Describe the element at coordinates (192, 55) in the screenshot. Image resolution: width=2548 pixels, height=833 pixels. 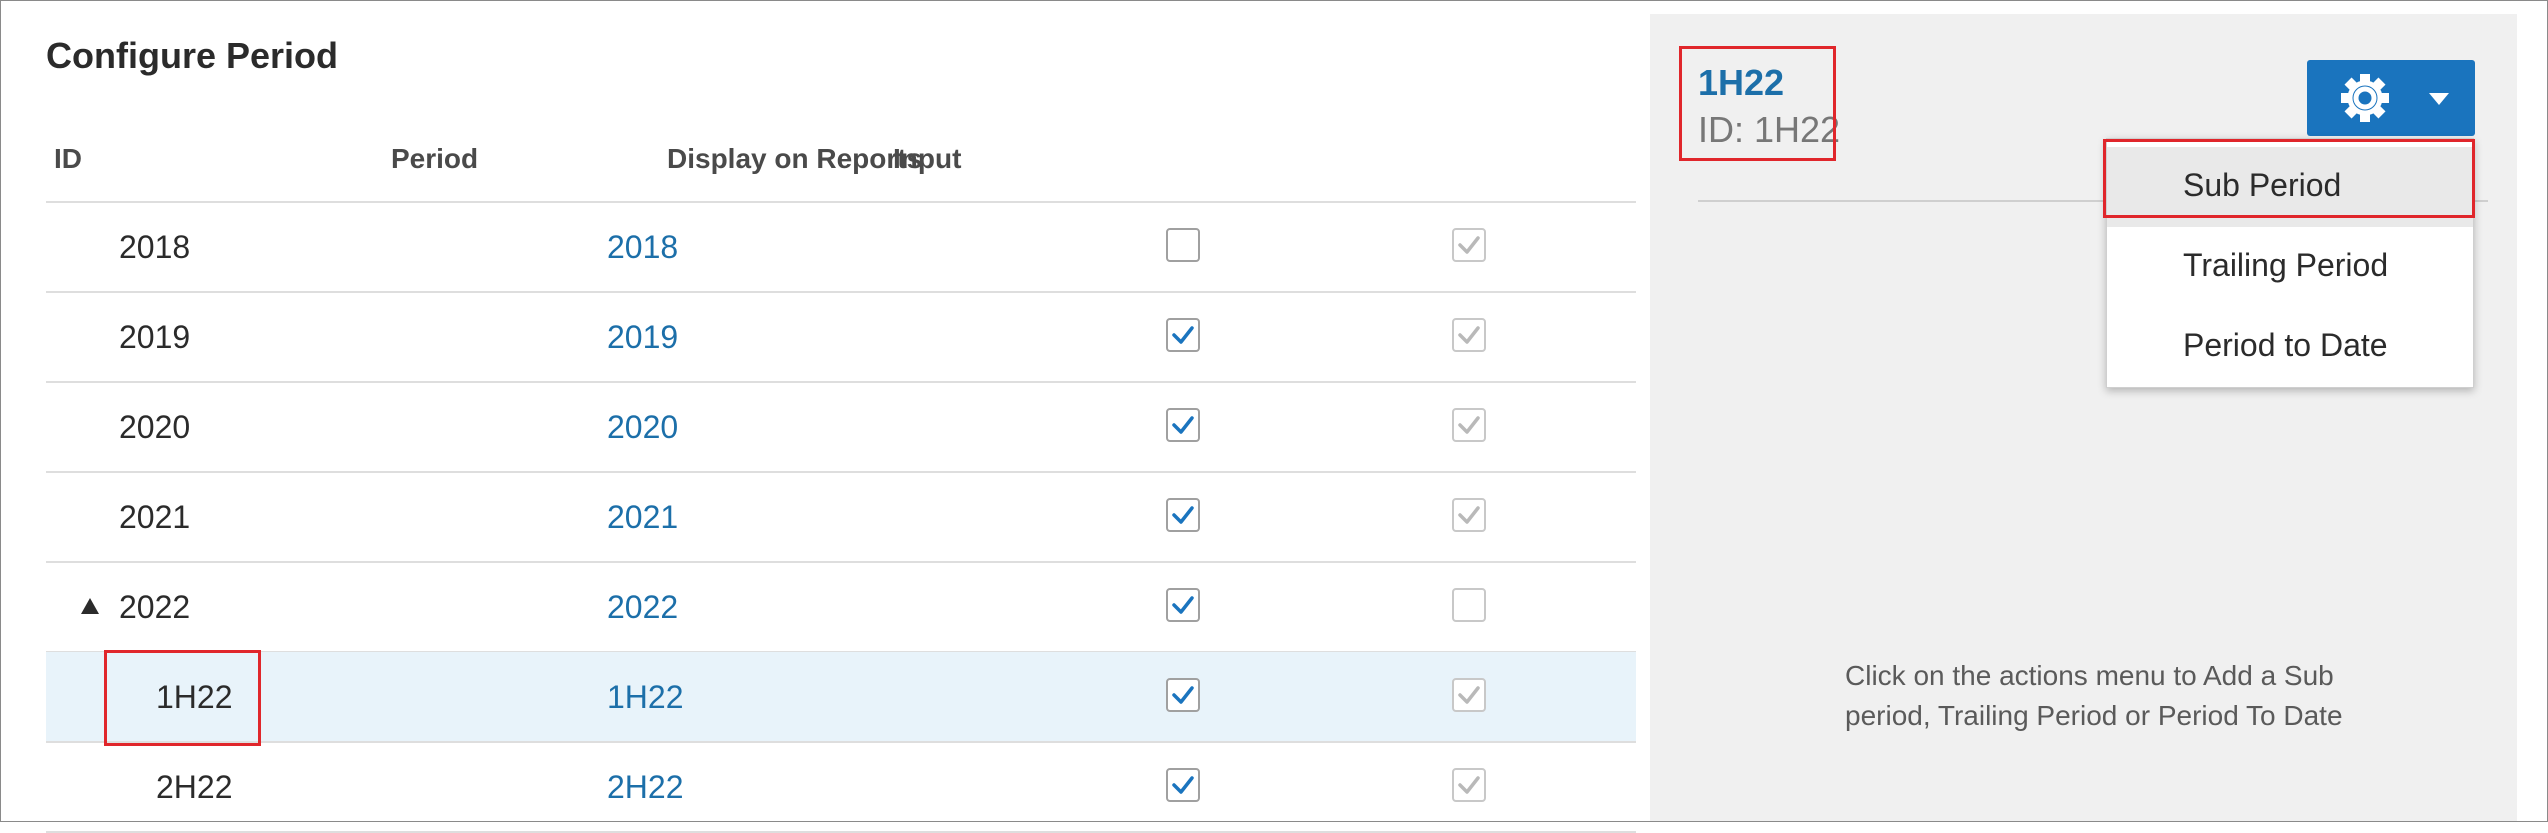
I see `page-title: Configure Period` at that location.